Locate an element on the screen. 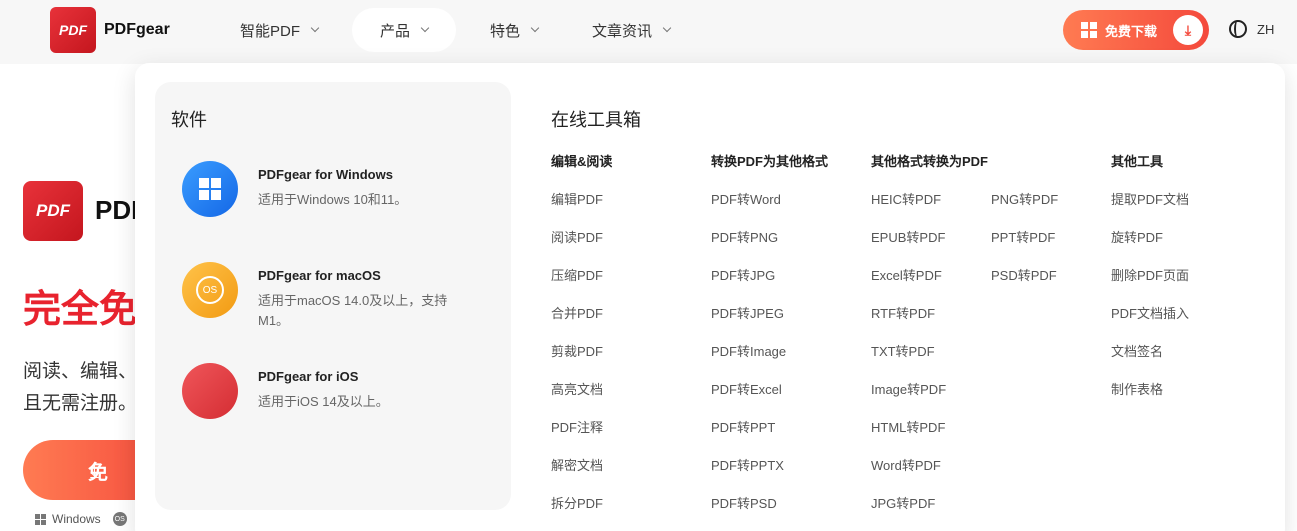 This screenshot has height=531, width=1297. tool-link: 合并PDF is located at coordinates (581, 322).